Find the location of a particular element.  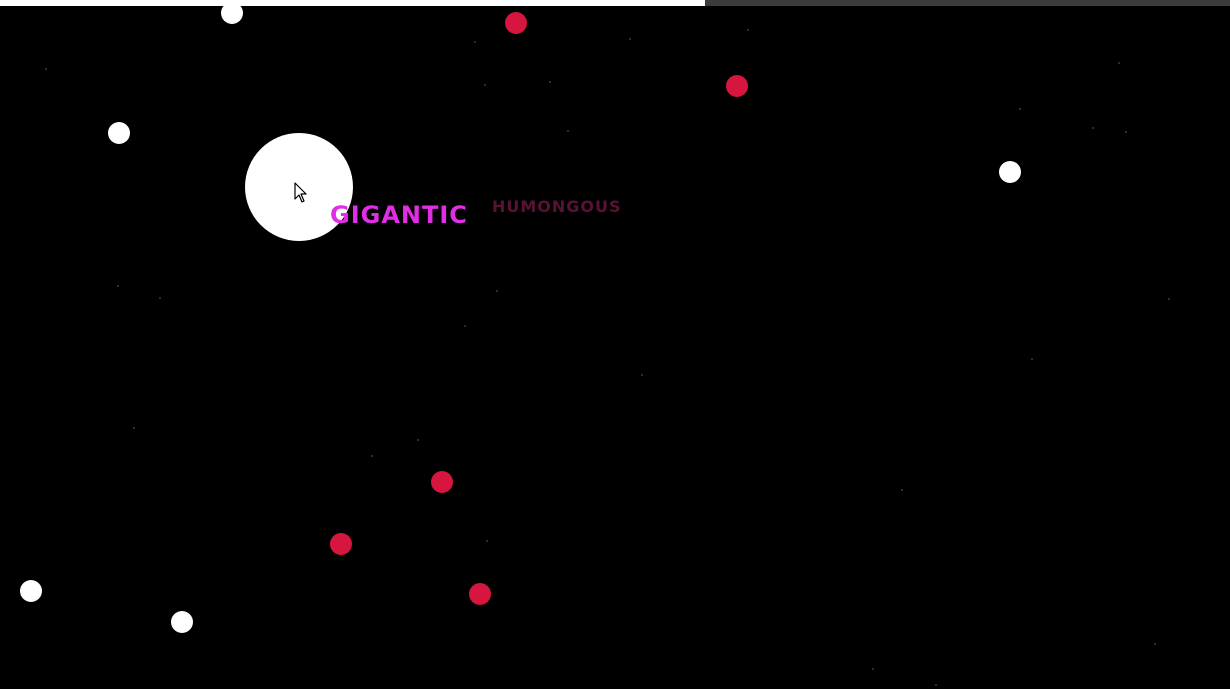

size-progress-bar is located at coordinates (615, 3).